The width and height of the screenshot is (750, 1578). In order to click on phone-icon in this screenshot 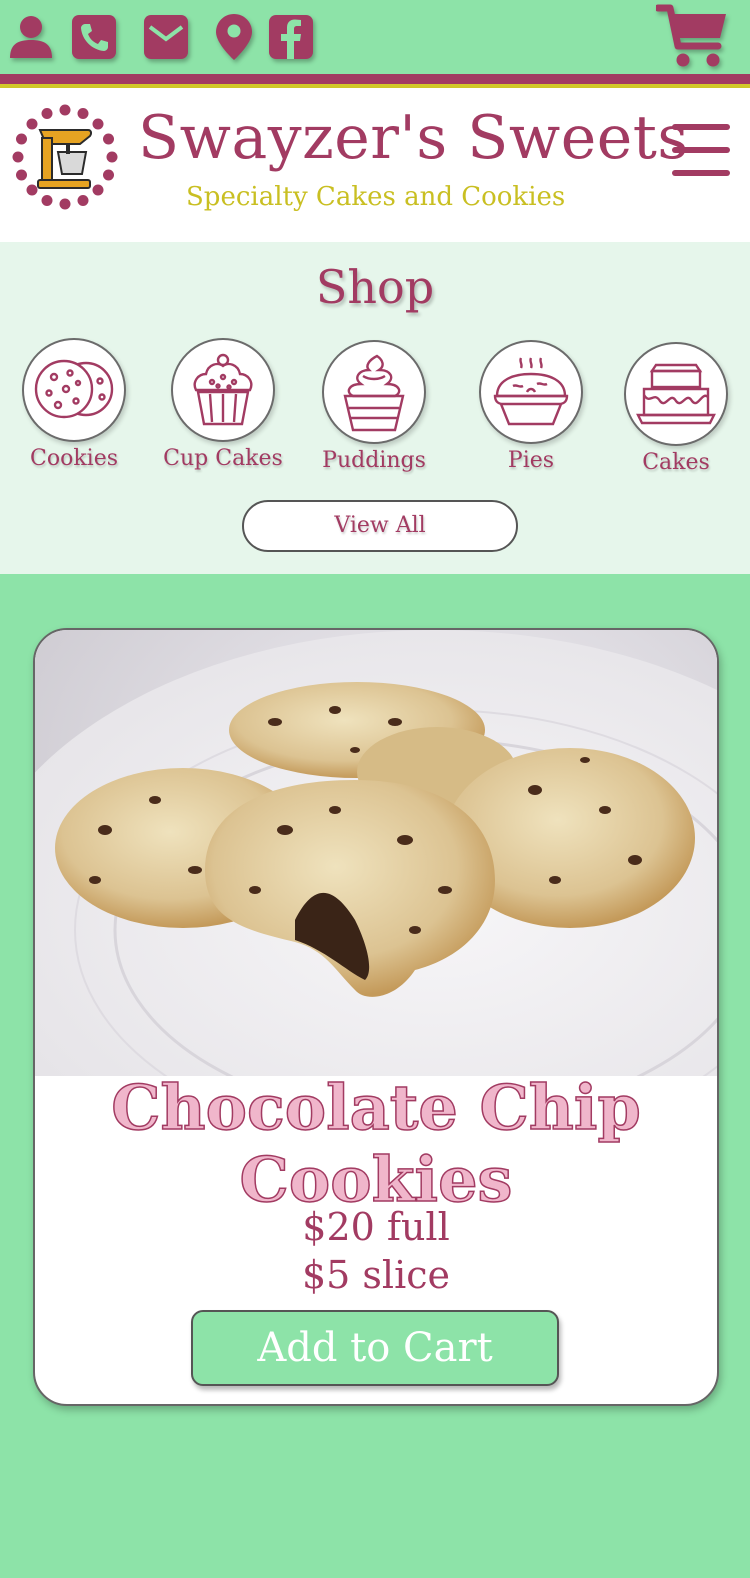, I will do `click(94, 37)`.